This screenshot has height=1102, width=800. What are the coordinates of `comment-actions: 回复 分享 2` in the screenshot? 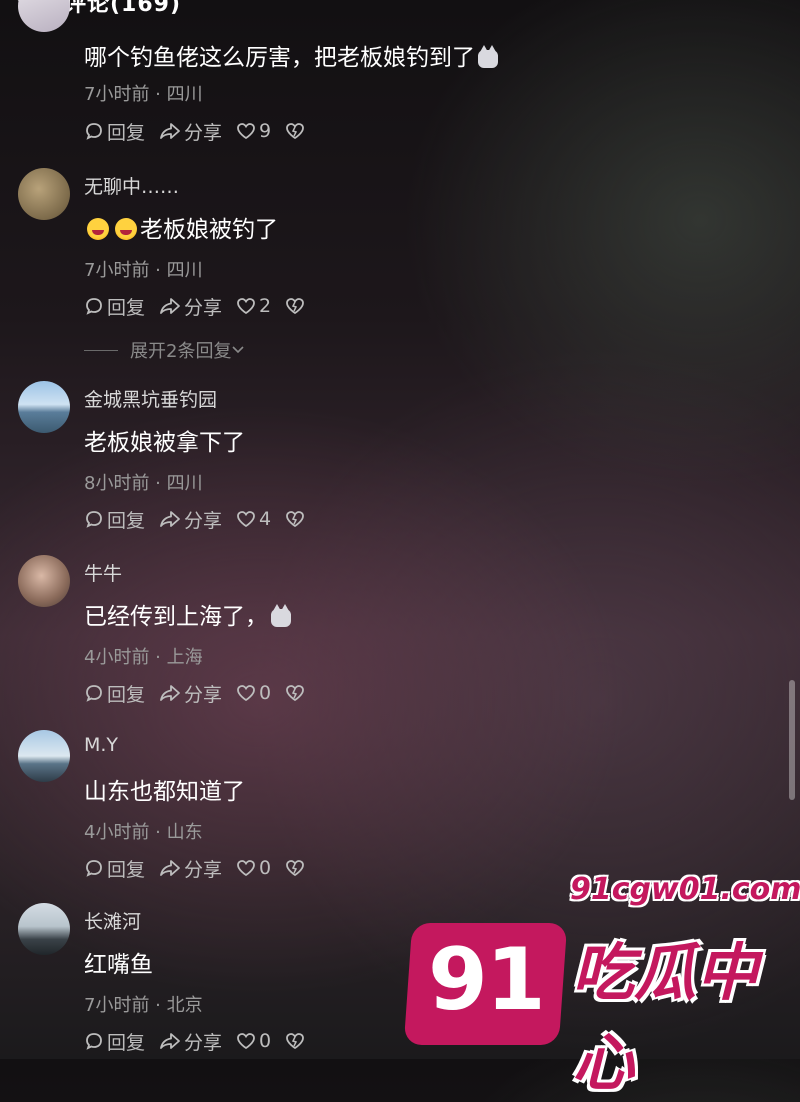 It's located at (203, 306).